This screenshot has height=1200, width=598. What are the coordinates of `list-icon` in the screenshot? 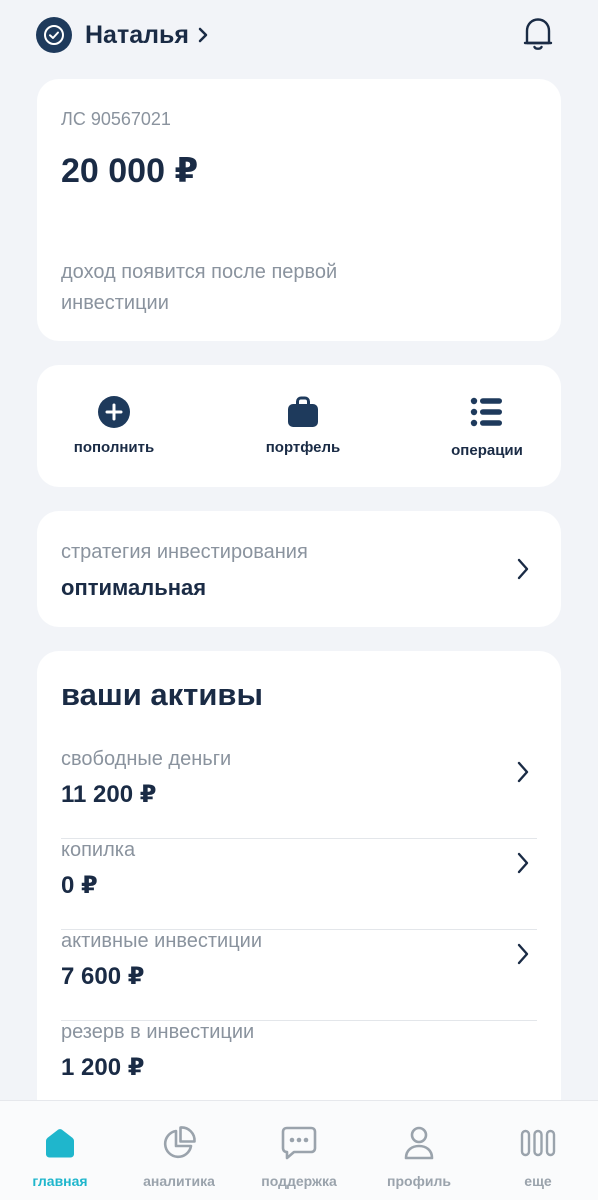 It's located at (487, 412).